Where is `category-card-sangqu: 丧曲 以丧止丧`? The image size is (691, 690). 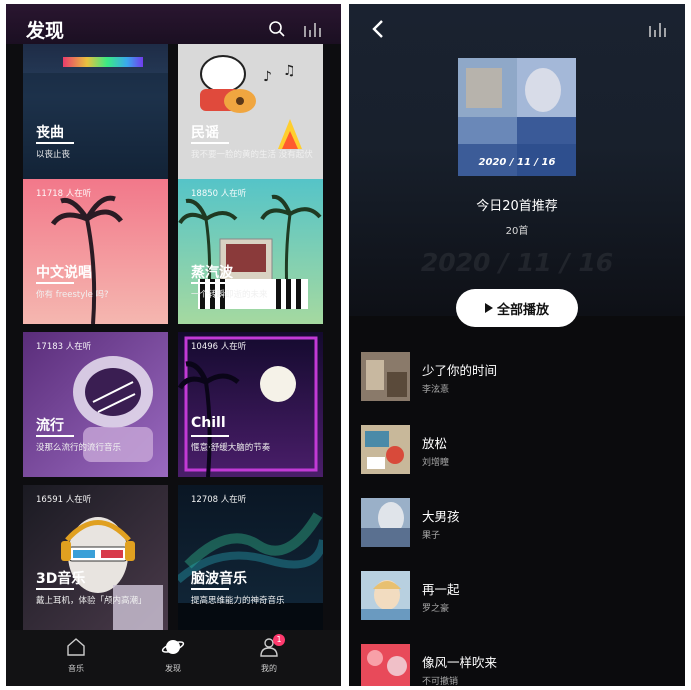 category-card-sangqu: 丧曲 以丧止丧 is located at coordinates (95, 111).